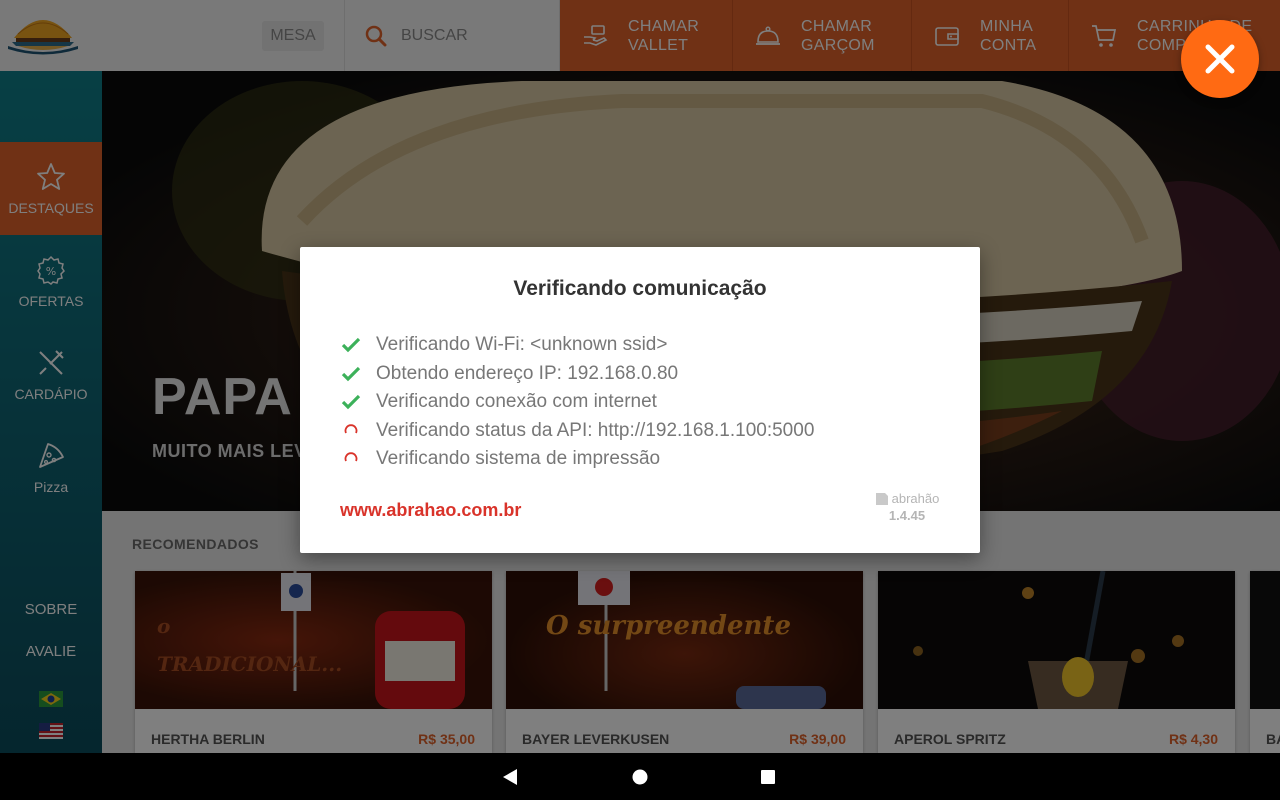  I want to click on recents-icon, so click(768, 777).